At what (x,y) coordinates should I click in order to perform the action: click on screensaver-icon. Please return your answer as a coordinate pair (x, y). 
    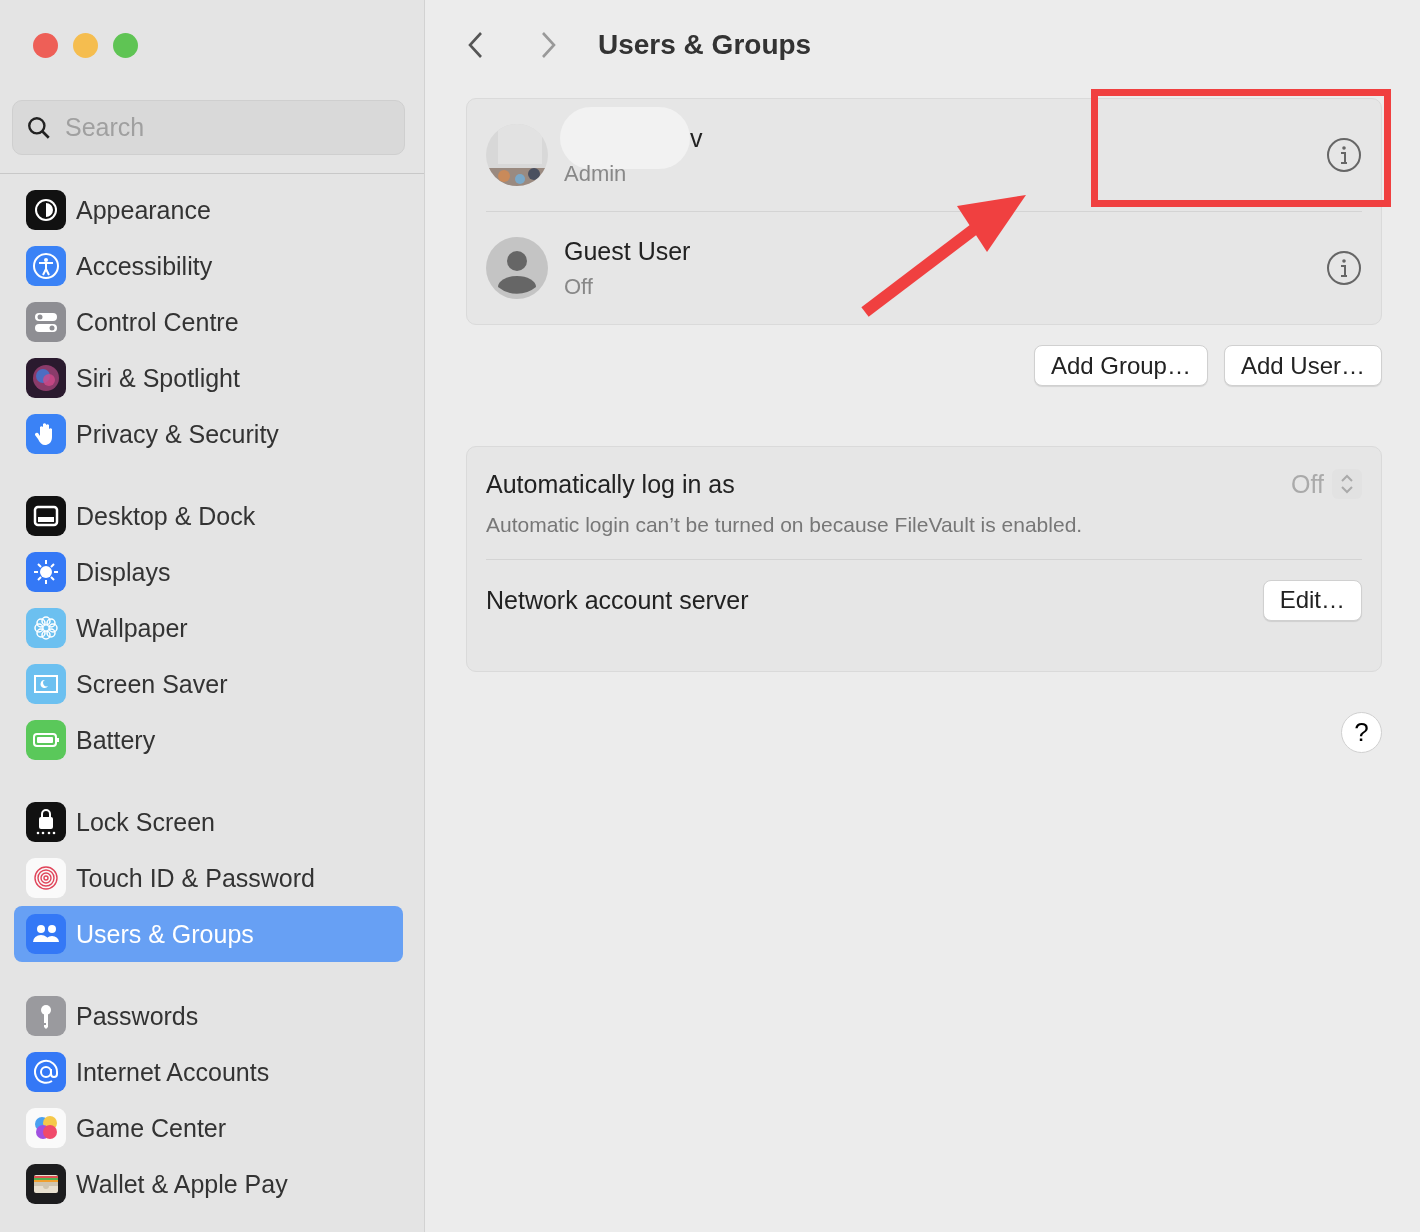
    Looking at the image, I should click on (46, 684).